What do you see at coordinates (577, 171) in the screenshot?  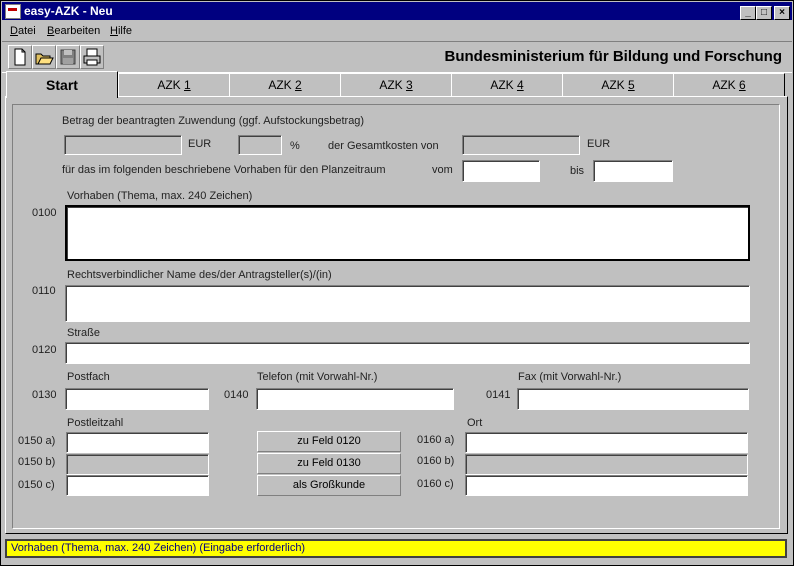 I see `bis-label: bis` at bounding box center [577, 171].